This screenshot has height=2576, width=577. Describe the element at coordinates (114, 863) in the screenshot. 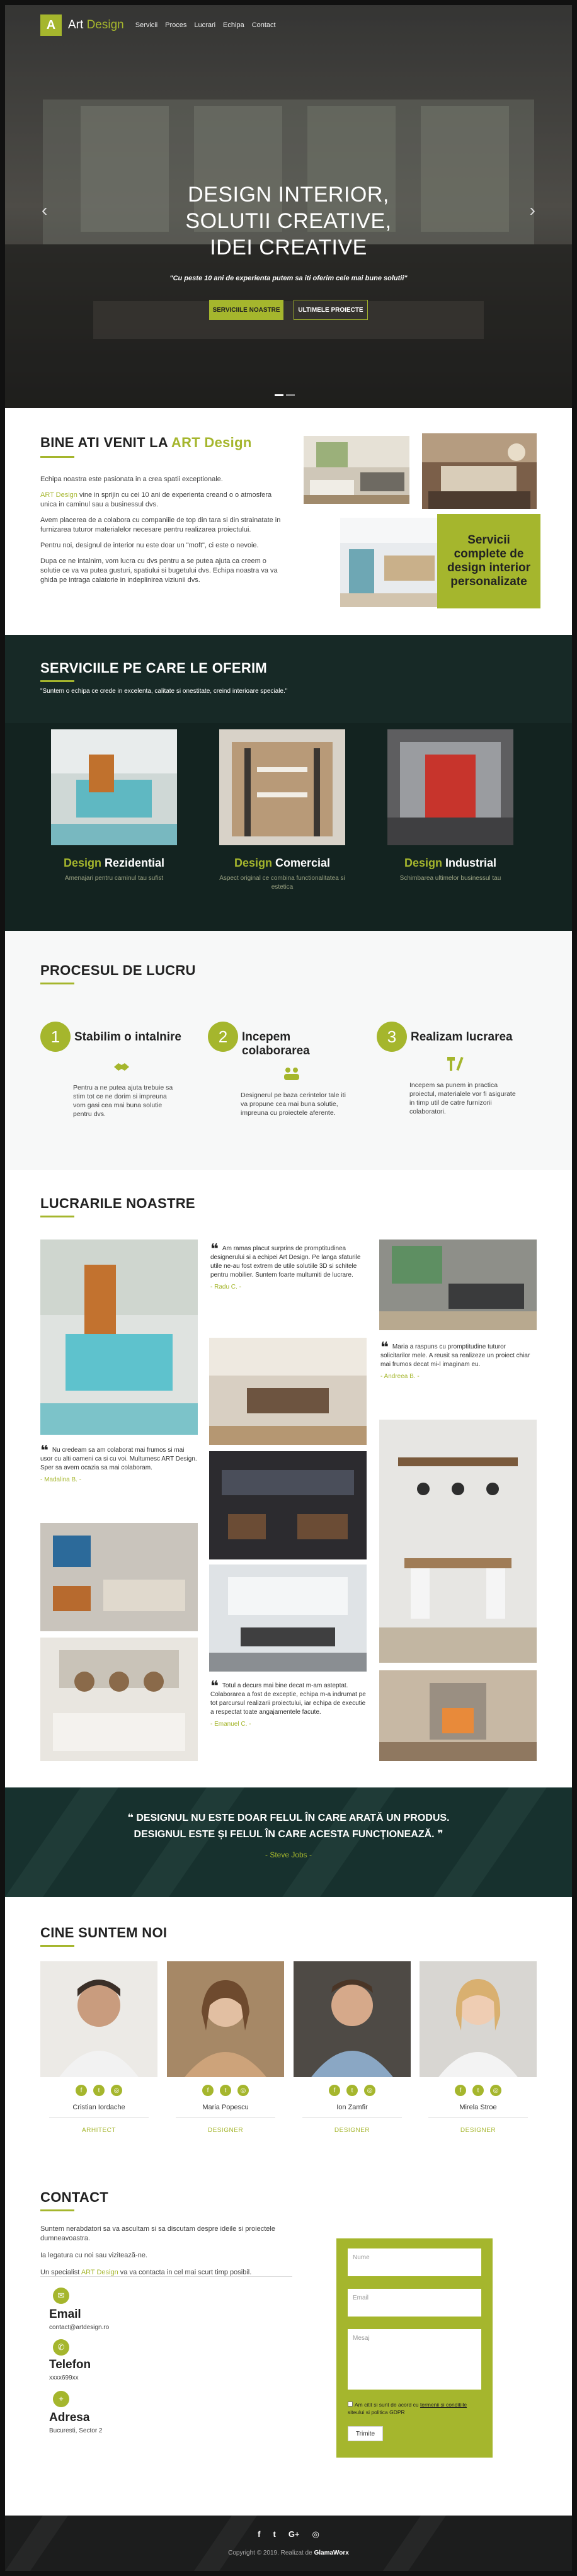

I see `service-title-residential: Design Rezidential` at that location.